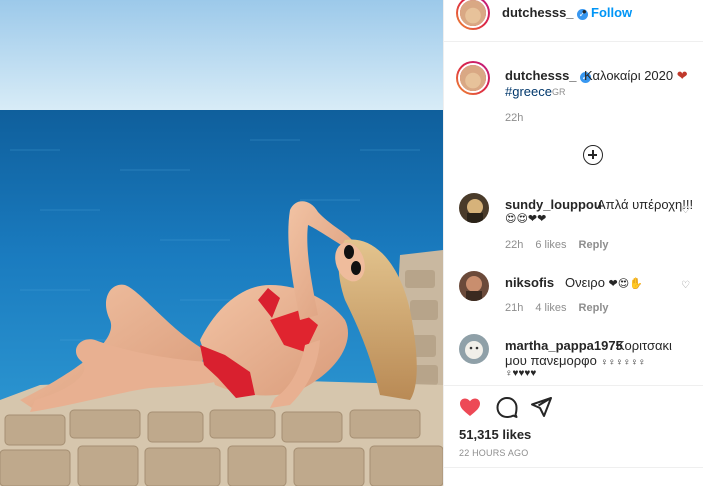 Image resolution: width=703 pixels, height=486 pixels. I want to click on comment-emoji: ❤😍✋, so click(625, 284).